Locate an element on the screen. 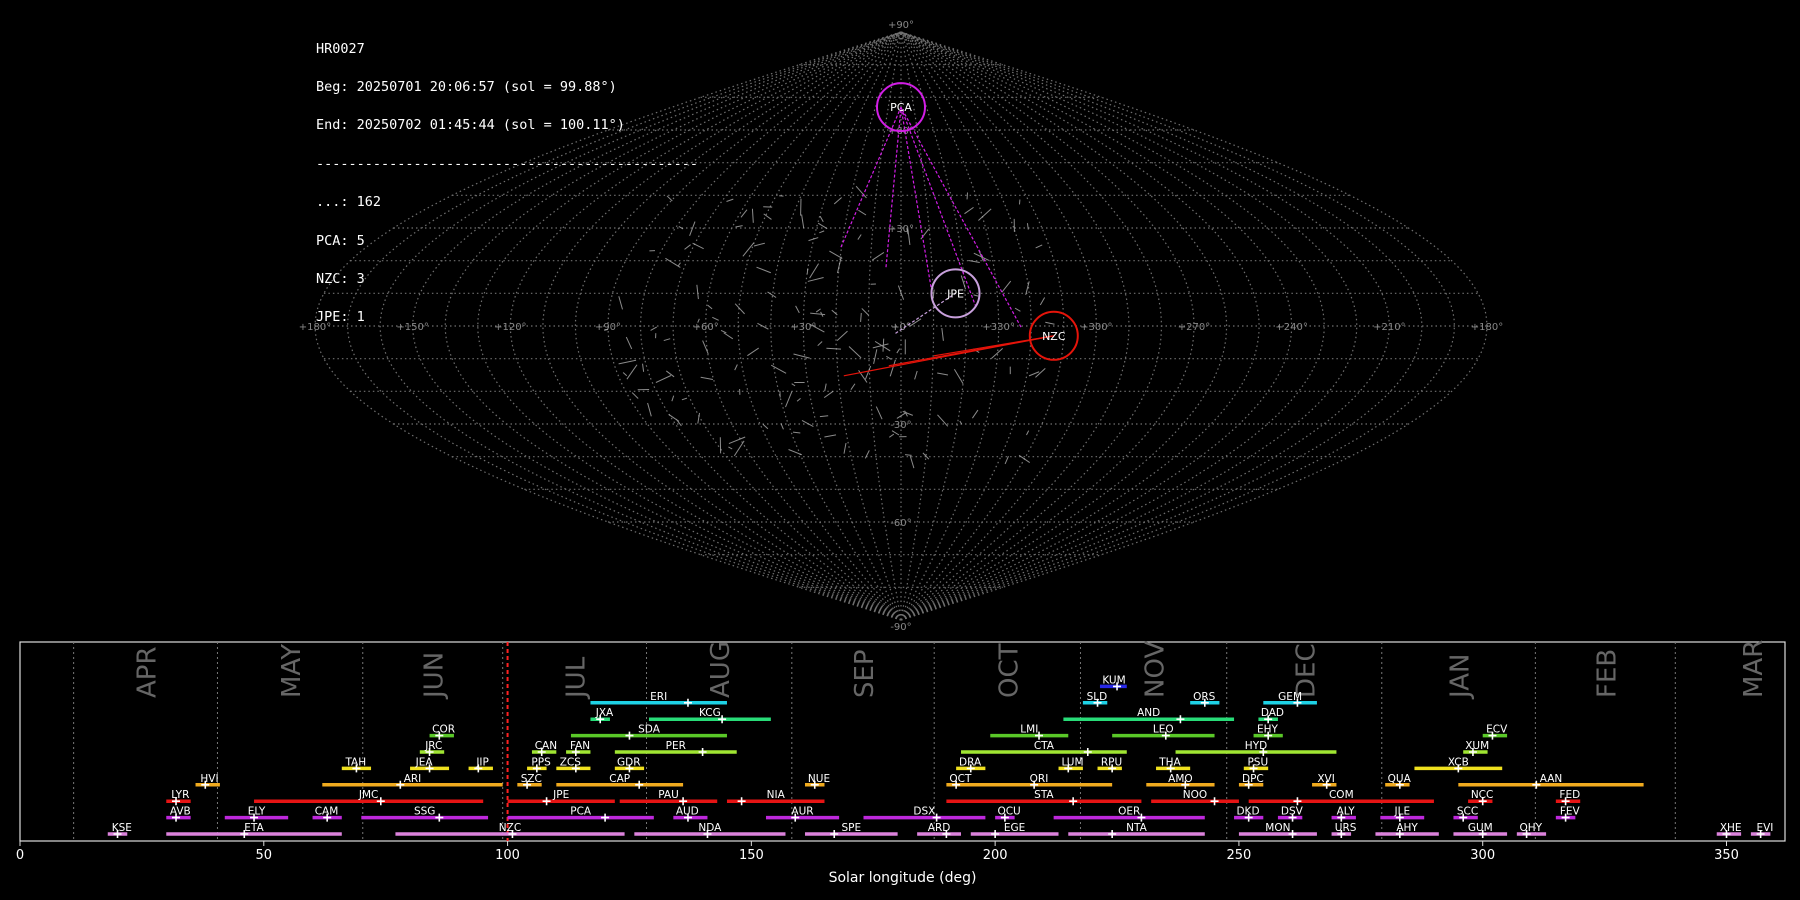  shower-label-ahy: AHY is located at coordinates (1407, 828).